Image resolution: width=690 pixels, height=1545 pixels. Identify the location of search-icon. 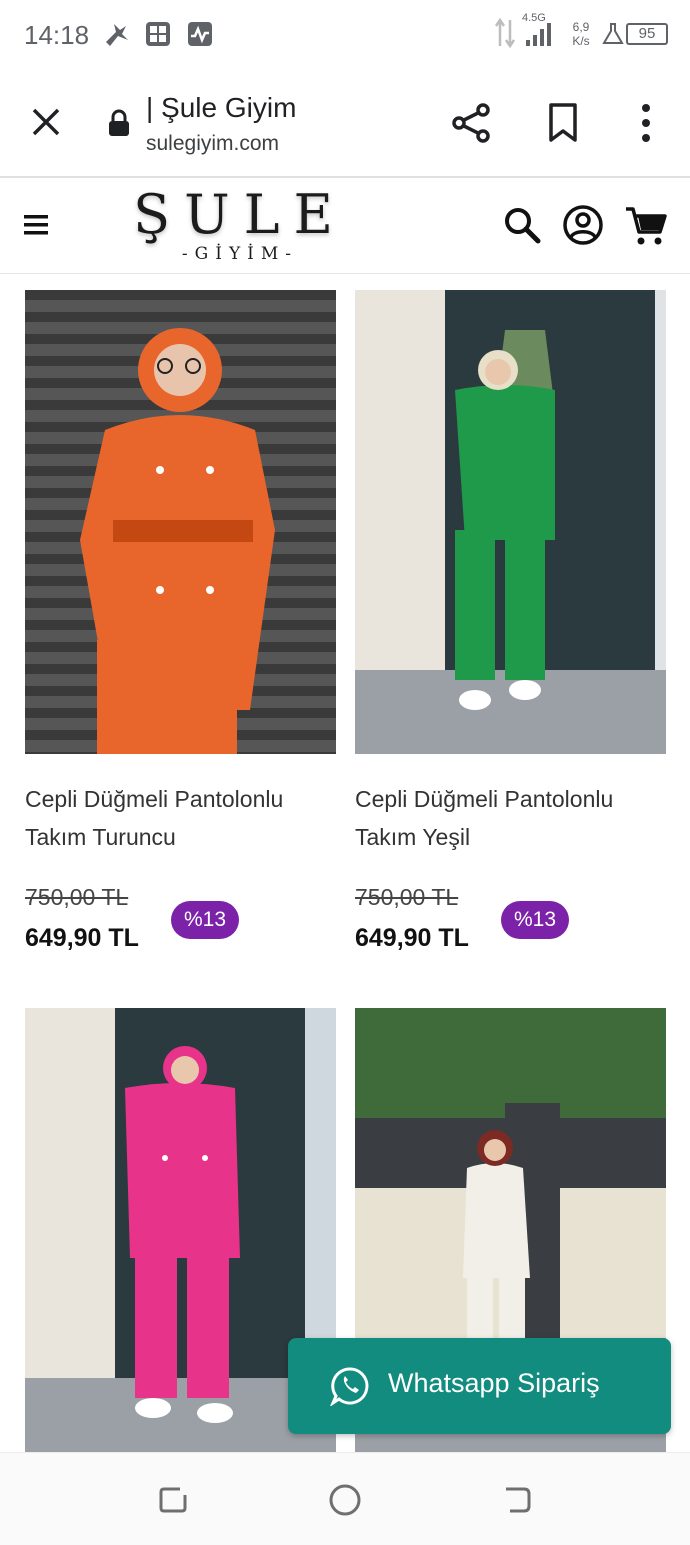
(522, 225).